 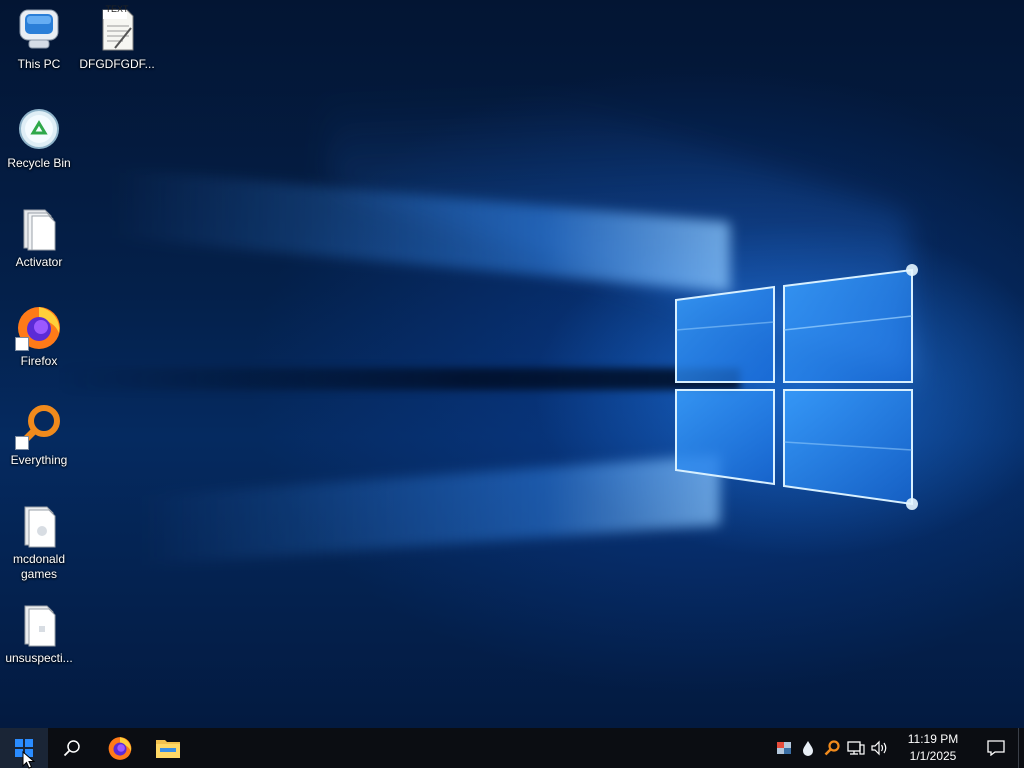 I want to click on action-center-button, so click(x=996, y=748).